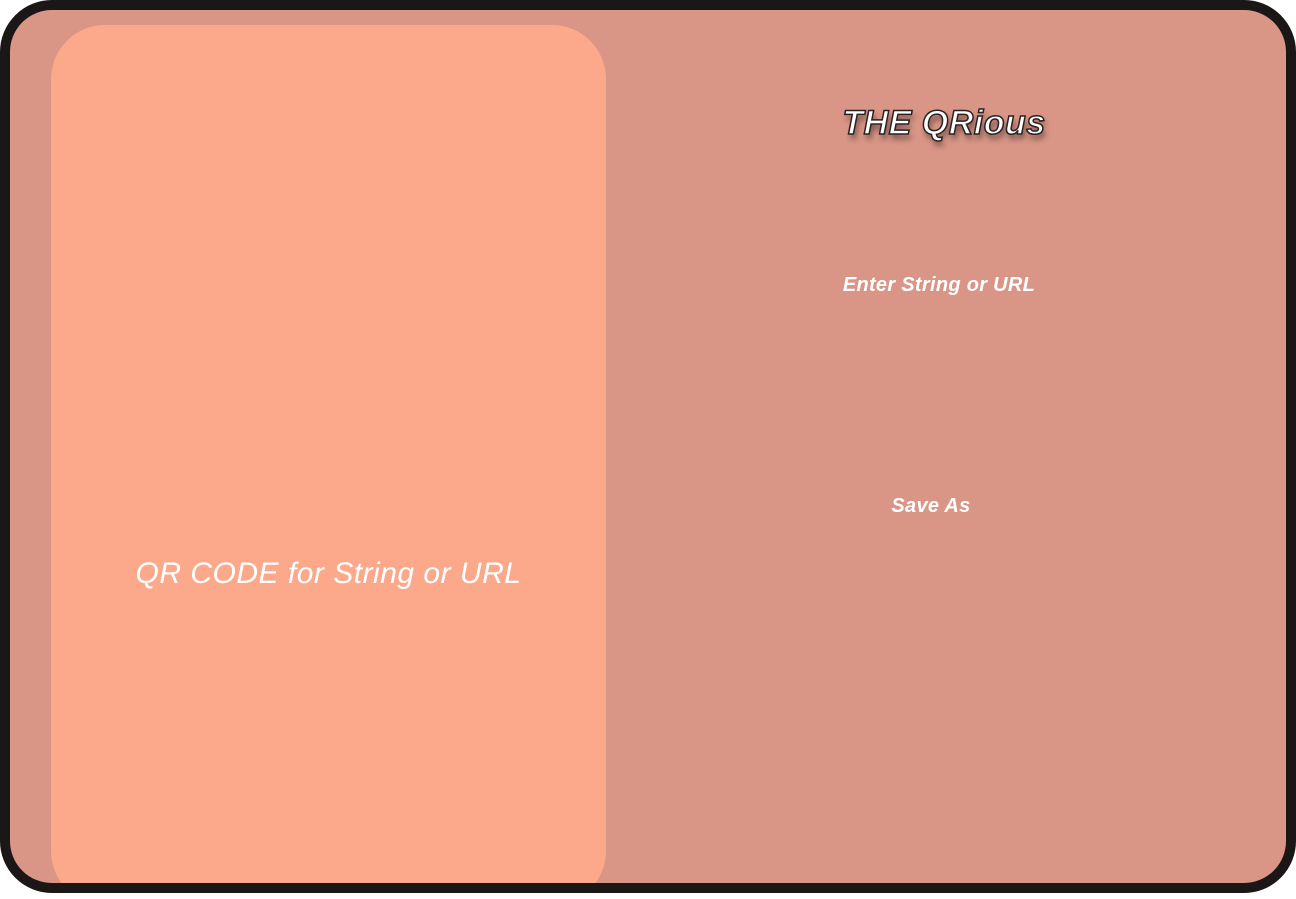 Image resolution: width=1296 pixels, height=899 pixels. What do you see at coordinates (328, 573) in the screenshot?
I see `qr-code-placeholder-text: QR CODE for String or URL` at bounding box center [328, 573].